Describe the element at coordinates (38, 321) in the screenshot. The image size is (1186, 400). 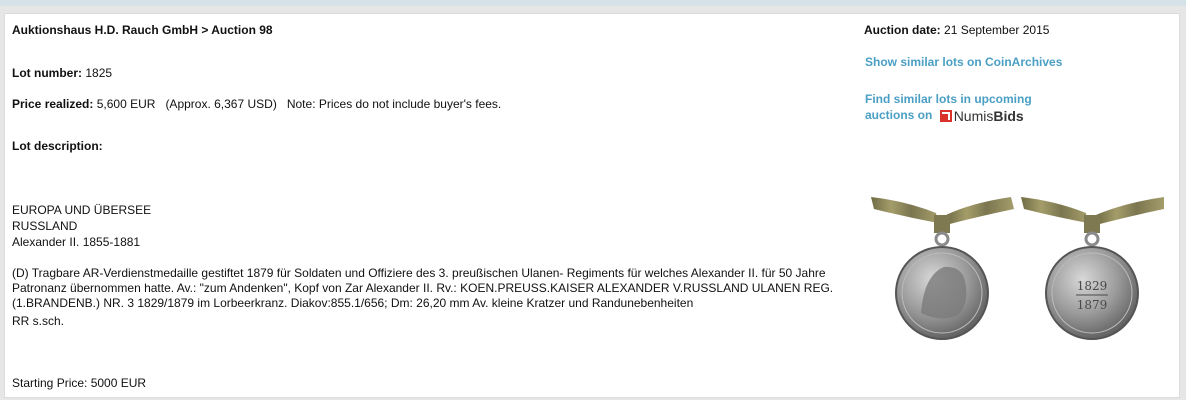
I see `rarity-grade: RR s.sch.` at that location.